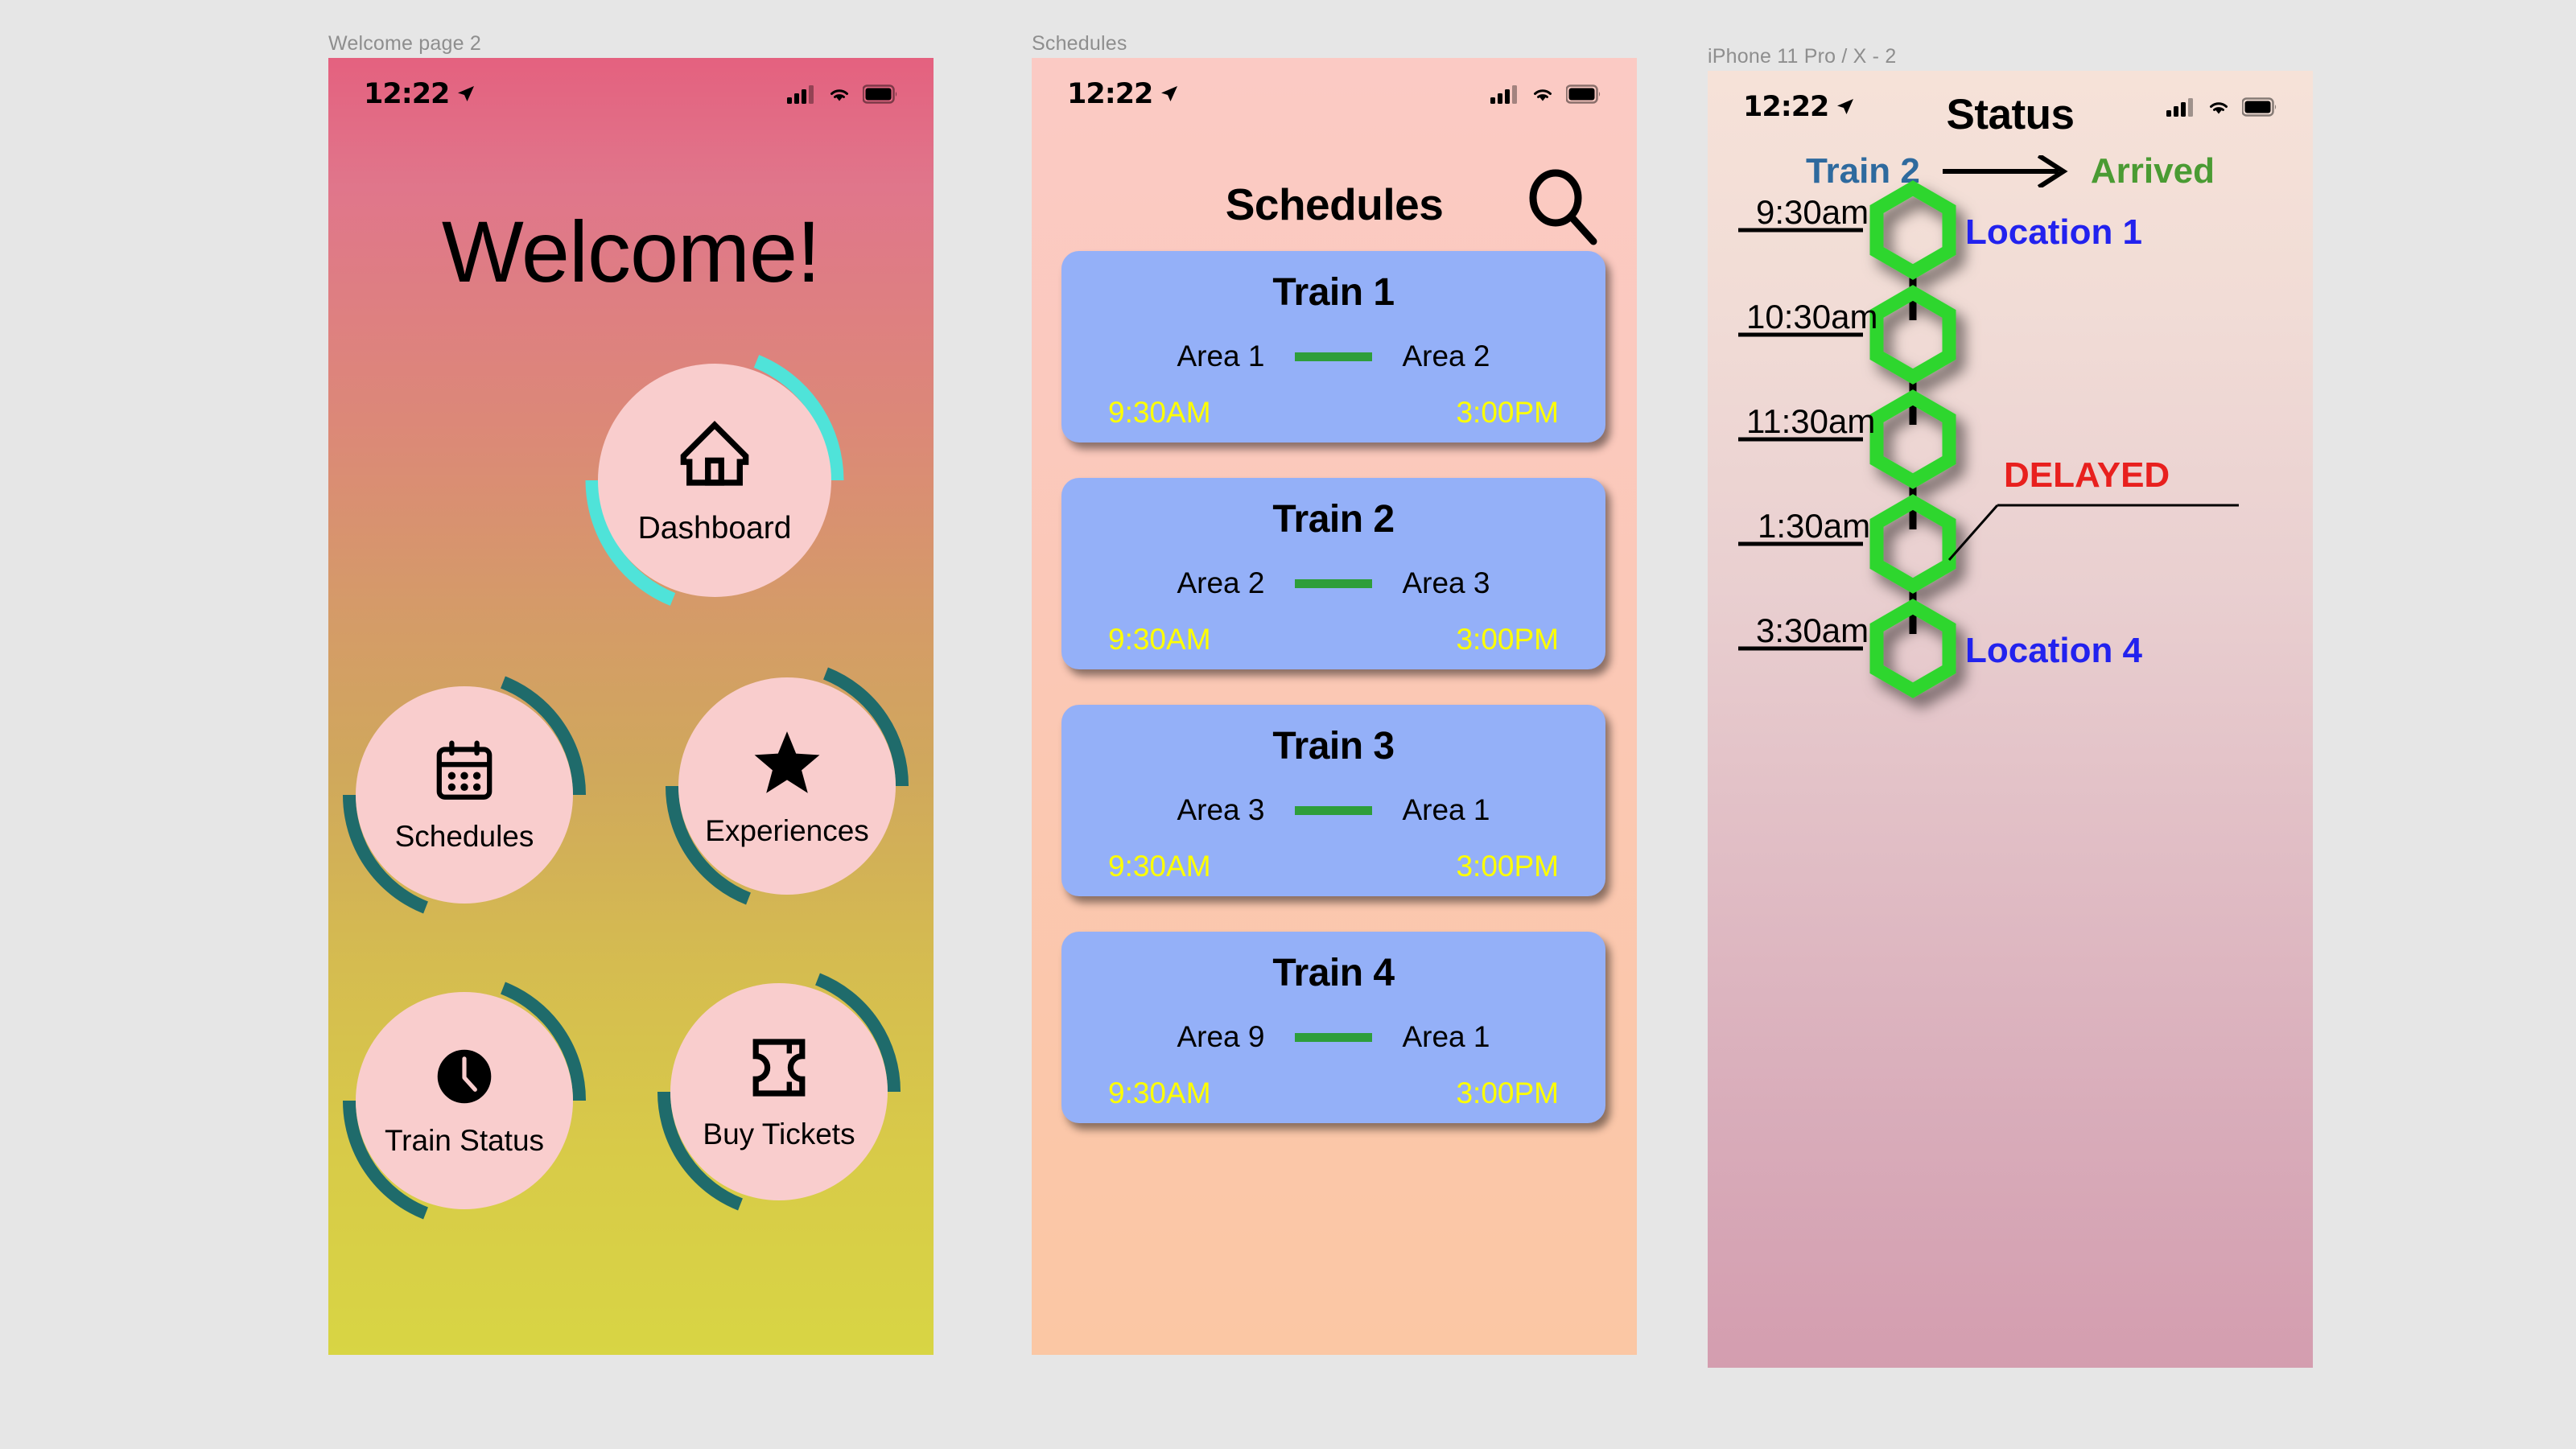 This screenshot has width=2576, height=1449. I want to click on schedules-header: Schedules, so click(1334, 210).